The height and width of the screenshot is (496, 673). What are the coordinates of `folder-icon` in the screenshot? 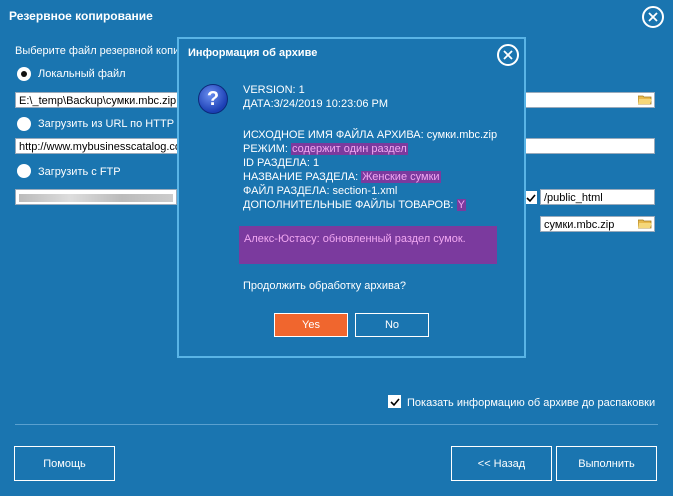 It's located at (645, 99).